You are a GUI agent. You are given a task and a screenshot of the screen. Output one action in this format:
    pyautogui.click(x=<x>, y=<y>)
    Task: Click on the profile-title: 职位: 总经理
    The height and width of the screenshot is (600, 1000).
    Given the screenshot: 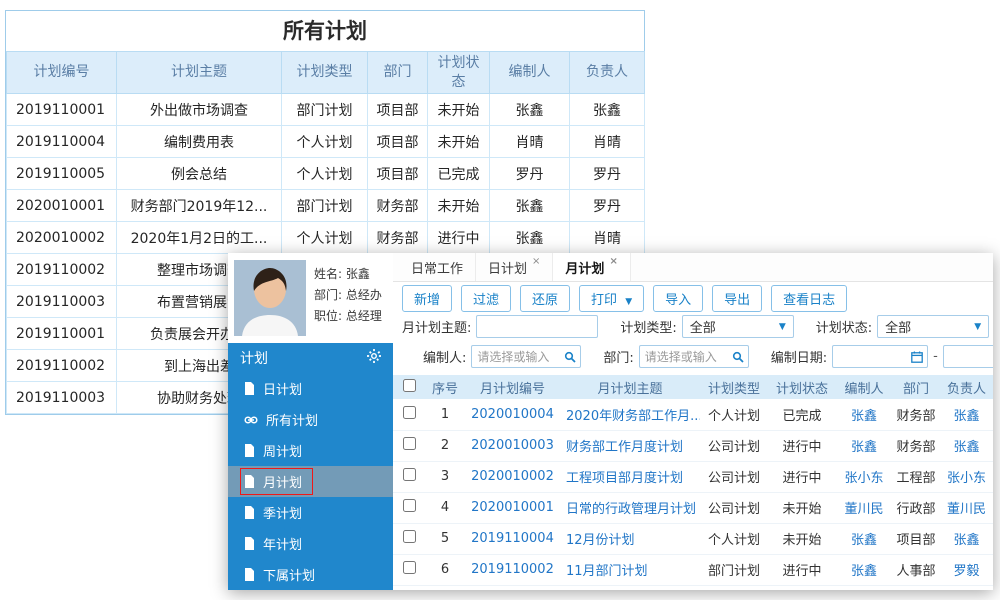 What is the action you would take?
    pyautogui.click(x=348, y=316)
    